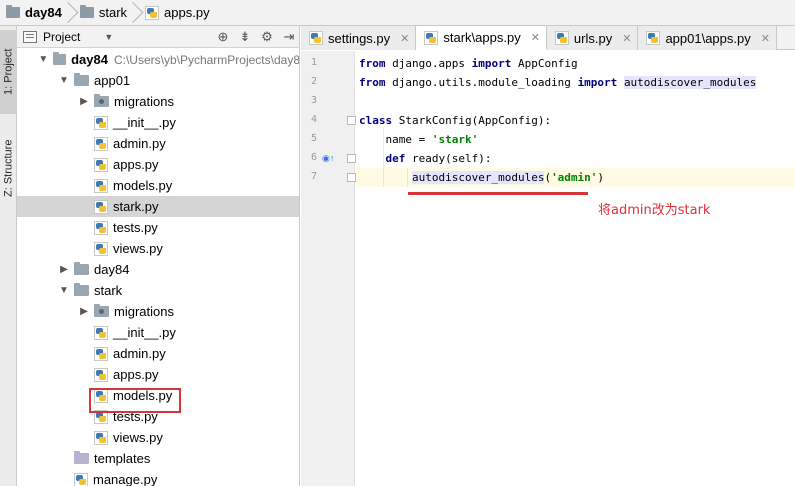 The width and height of the screenshot is (795, 486). I want to click on tree-item-label: migrations, so click(144, 101).